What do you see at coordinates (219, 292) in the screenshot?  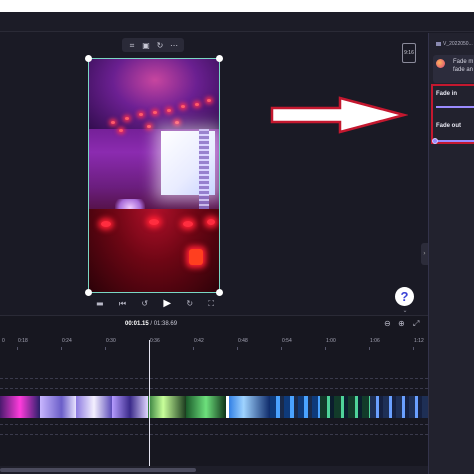 I see `resize-handle-bottom-right` at bounding box center [219, 292].